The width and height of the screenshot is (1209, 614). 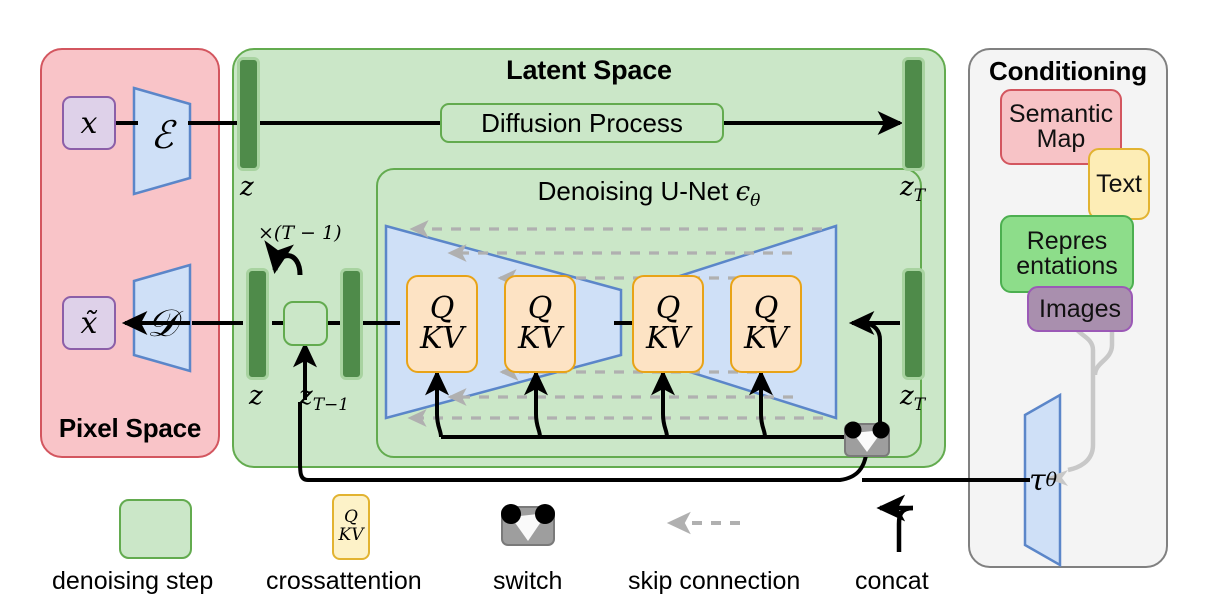 I want to click on qkv-kv-4: KV, so click(x=766, y=338).